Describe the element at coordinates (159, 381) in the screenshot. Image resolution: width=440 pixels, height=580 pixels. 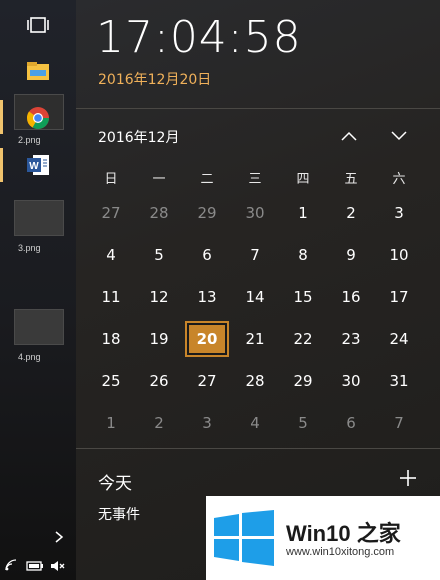
I see `calendar-day: 26` at that location.